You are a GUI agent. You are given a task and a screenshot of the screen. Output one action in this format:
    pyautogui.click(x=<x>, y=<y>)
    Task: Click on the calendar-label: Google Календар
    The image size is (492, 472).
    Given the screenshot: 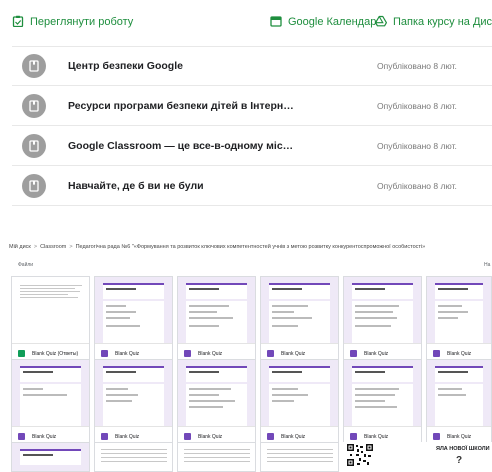 What is the action you would take?
    pyautogui.click(x=332, y=22)
    